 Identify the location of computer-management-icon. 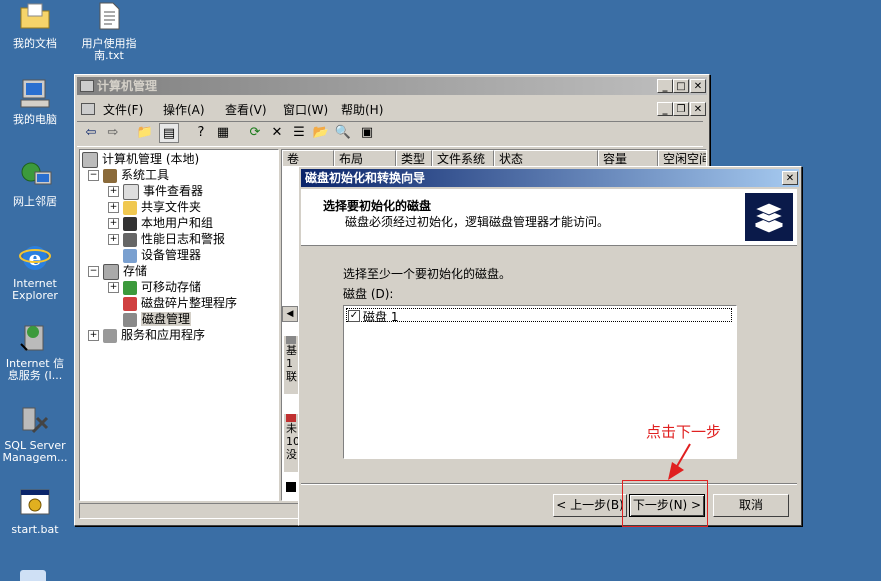
(87, 86).